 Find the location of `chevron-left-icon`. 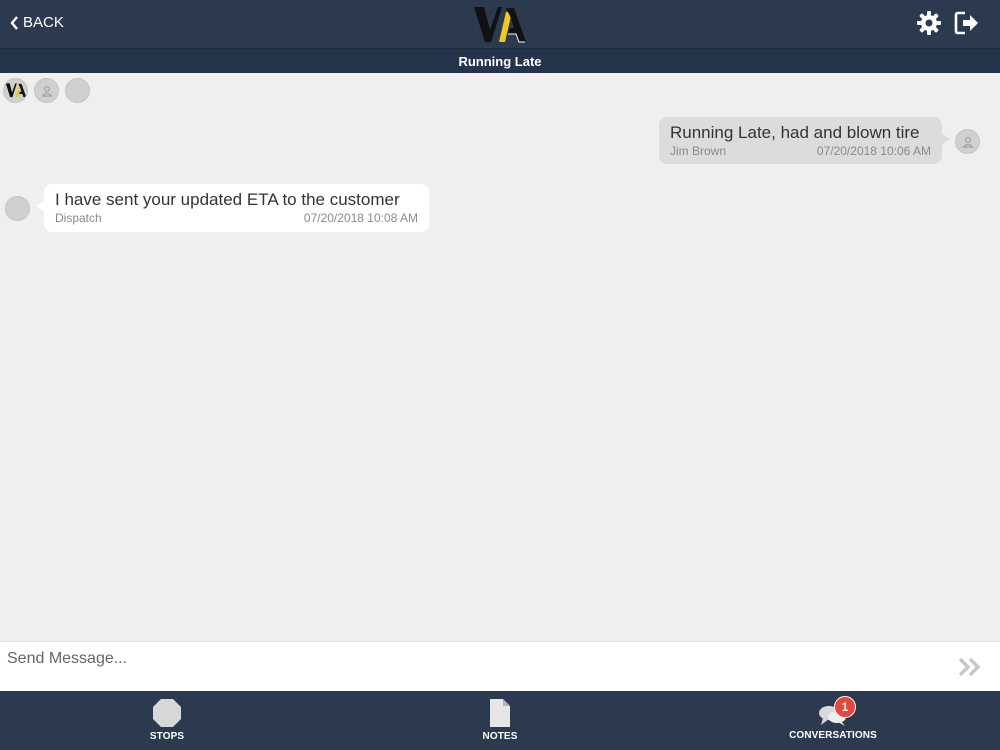

chevron-left-icon is located at coordinates (14, 22).